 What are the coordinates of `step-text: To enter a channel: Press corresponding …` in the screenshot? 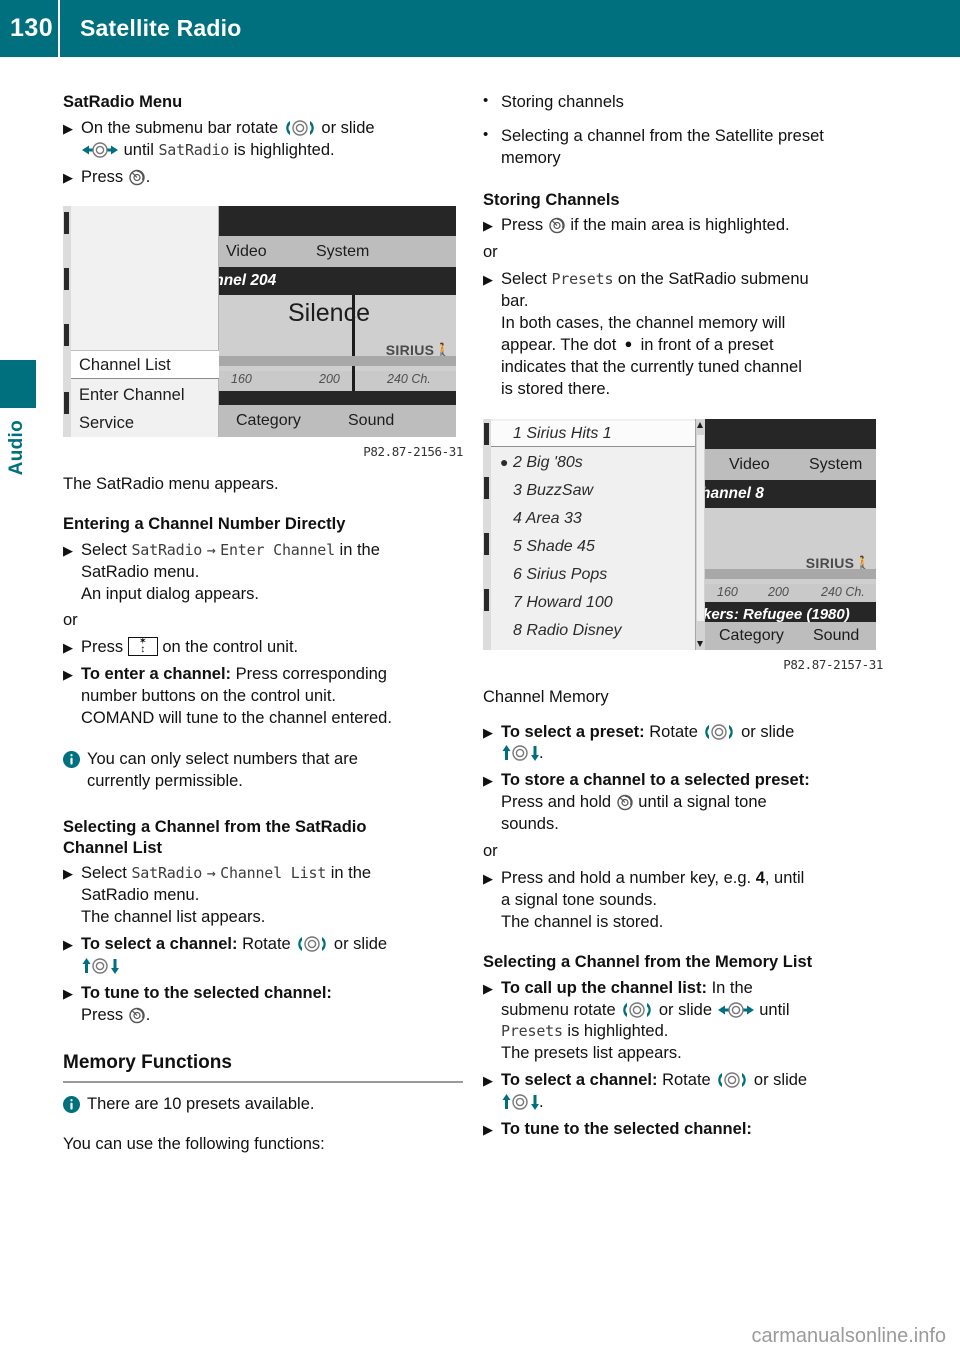 It's located at (272, 697).